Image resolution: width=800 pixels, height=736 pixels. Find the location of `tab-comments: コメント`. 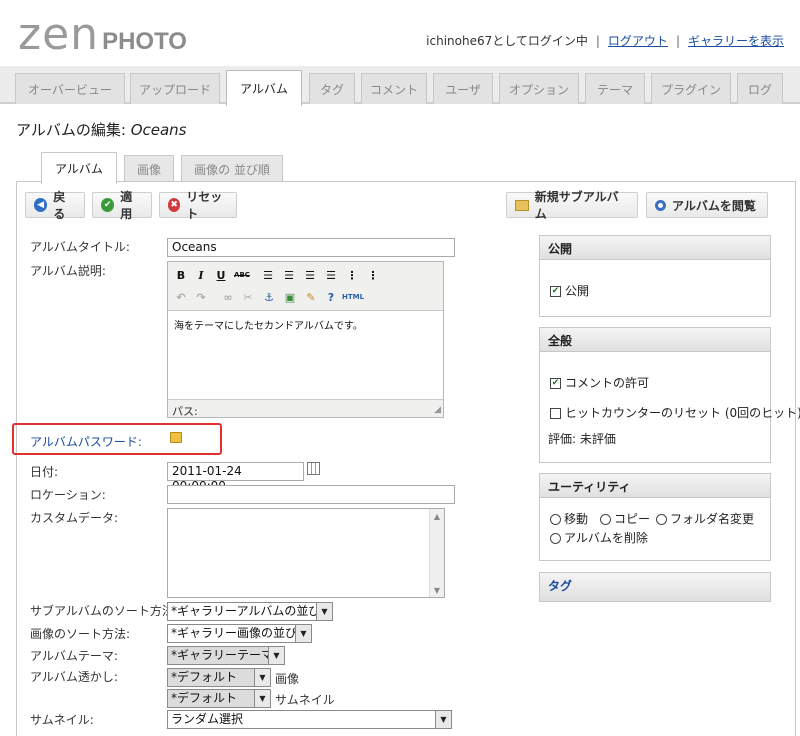

tab-comments: コメント is located at coordinates (394, 88).